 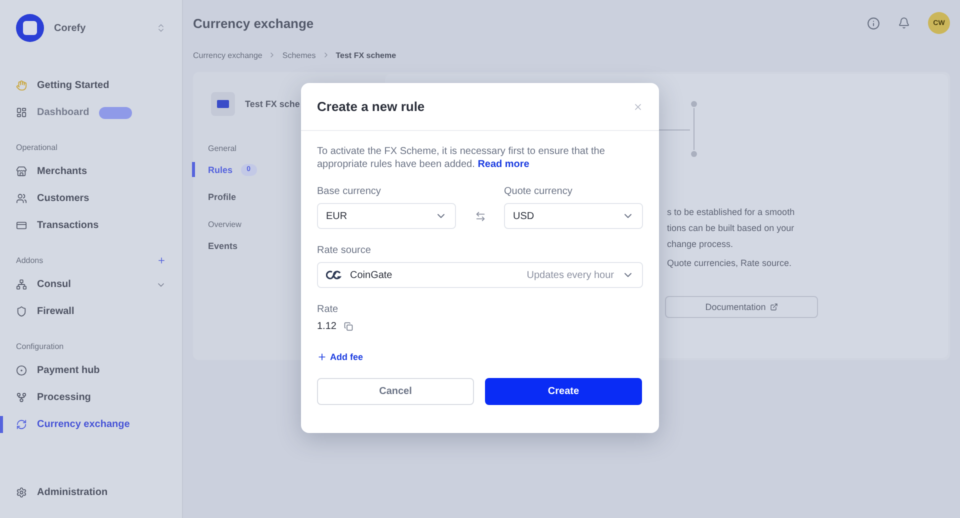 I want to click on add-icon, so click(x=161, y=260).